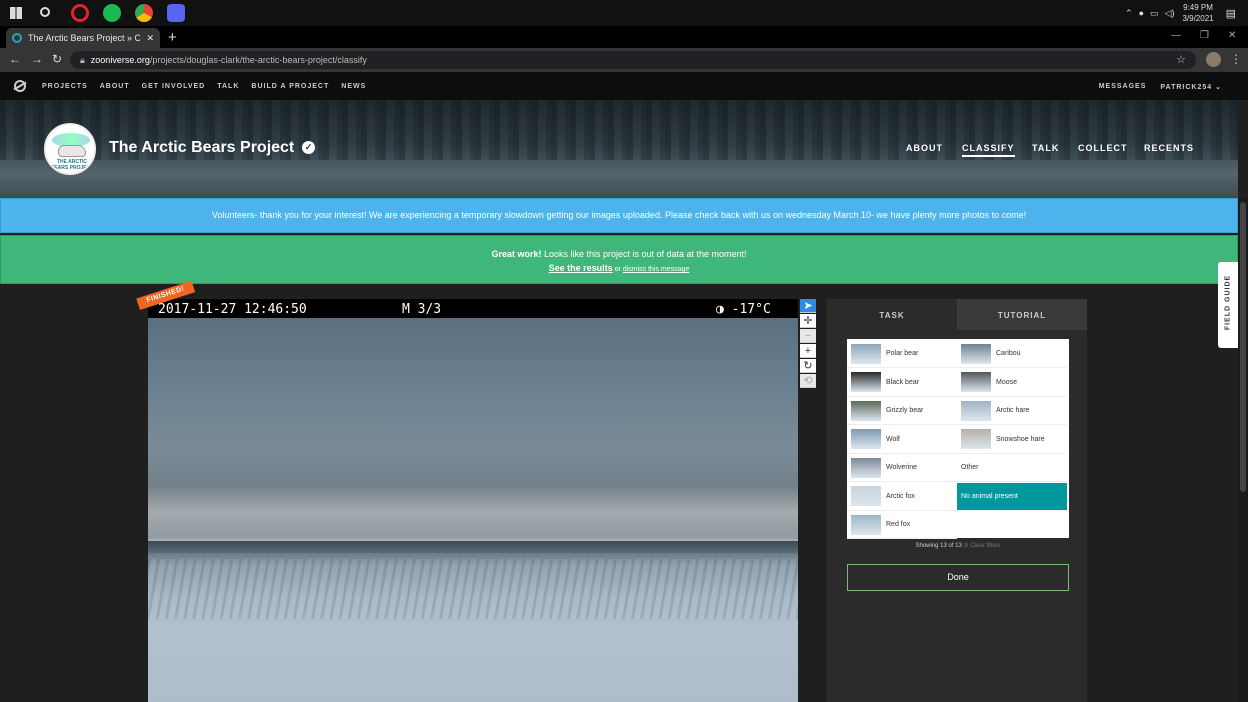  Describe the element at coordinates (988, 150) in the screenshot. I see `project-nav-classify: CLASSIFY` at that location.